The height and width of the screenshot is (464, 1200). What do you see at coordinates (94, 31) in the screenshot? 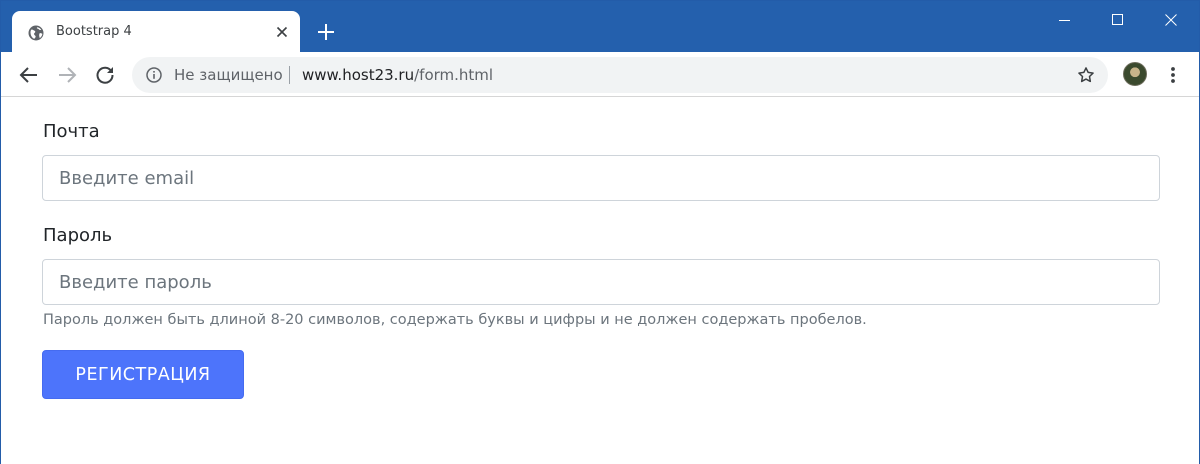
I see `tab-title: Bootstrap 4` at bounding box center [94, 31].